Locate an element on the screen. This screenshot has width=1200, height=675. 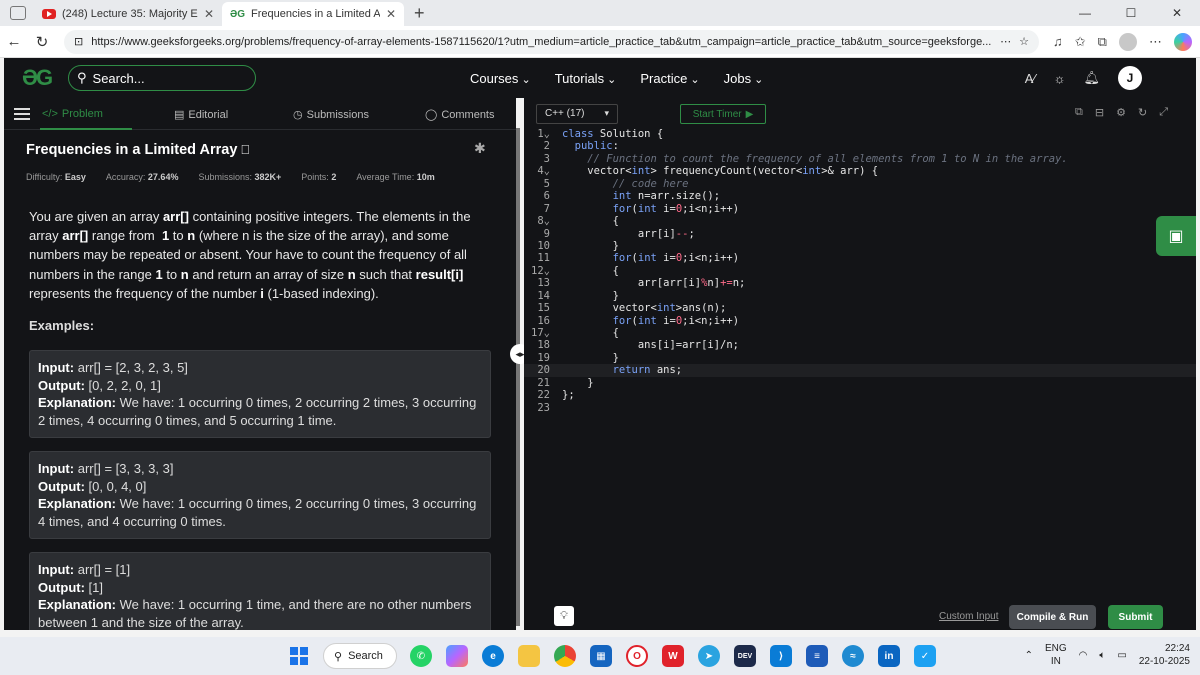
copilot-icon is located at coordinates (1182, 41).